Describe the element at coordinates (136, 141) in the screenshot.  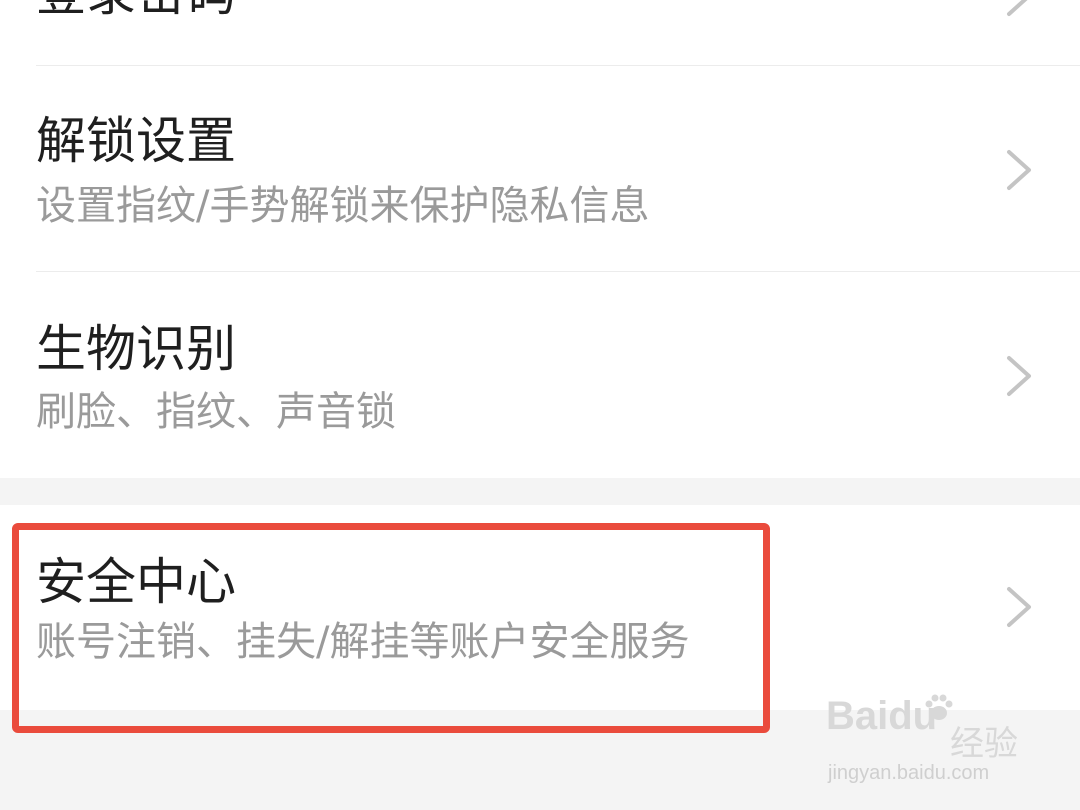
I see `settings-item-title: 解锁设置` at that location.